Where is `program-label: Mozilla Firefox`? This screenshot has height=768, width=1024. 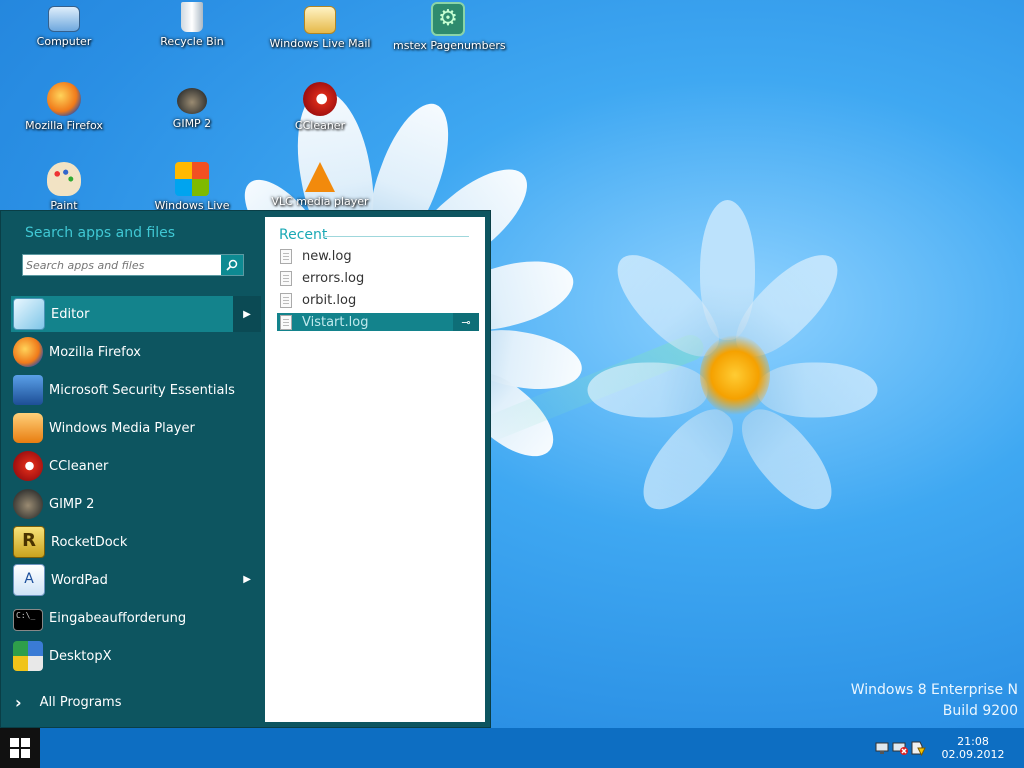 program-label: Mozilla Firefox is located at coordinates (95, 352).